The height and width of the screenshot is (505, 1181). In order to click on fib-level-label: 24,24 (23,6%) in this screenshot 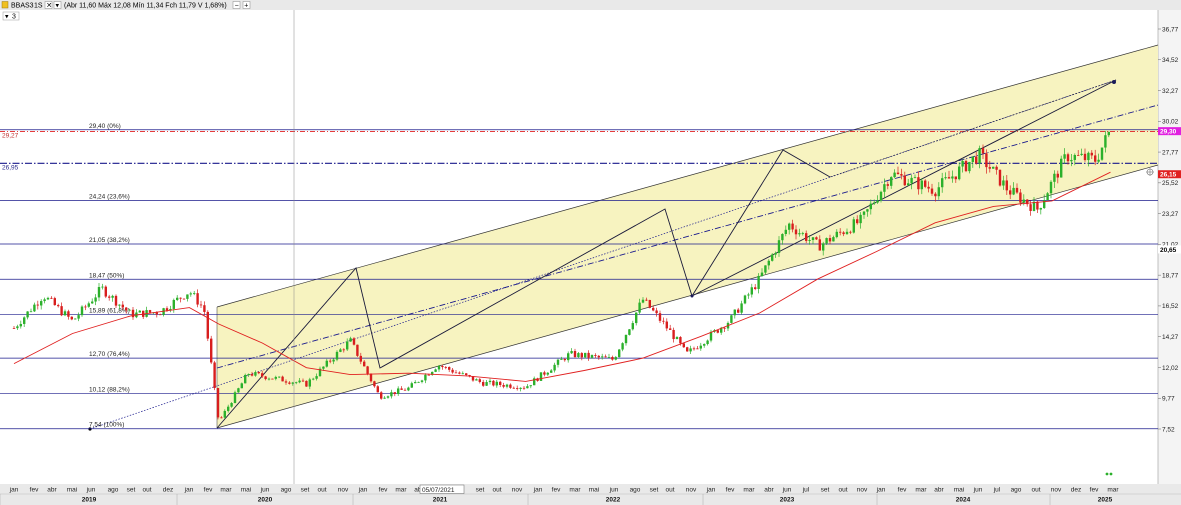, I will do `click(109, 196)`.